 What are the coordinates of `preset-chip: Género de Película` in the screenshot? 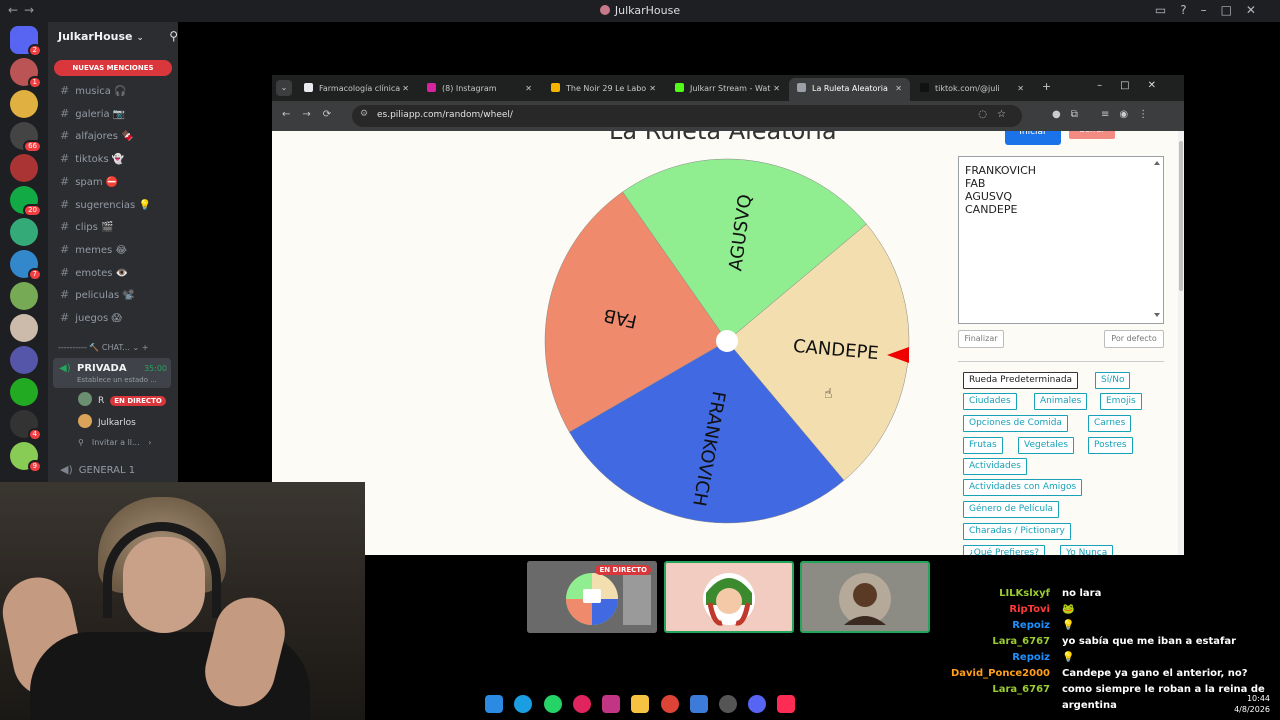 It's located at (1011, 509).